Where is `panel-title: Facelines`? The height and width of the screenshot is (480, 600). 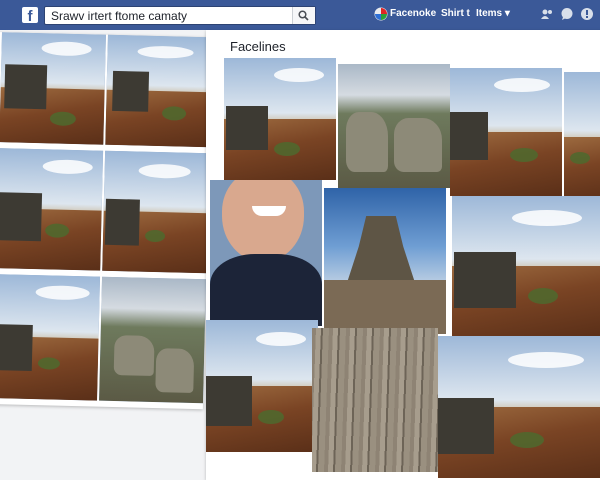
panel-title: Facelines is located at coordinates (258, 46).